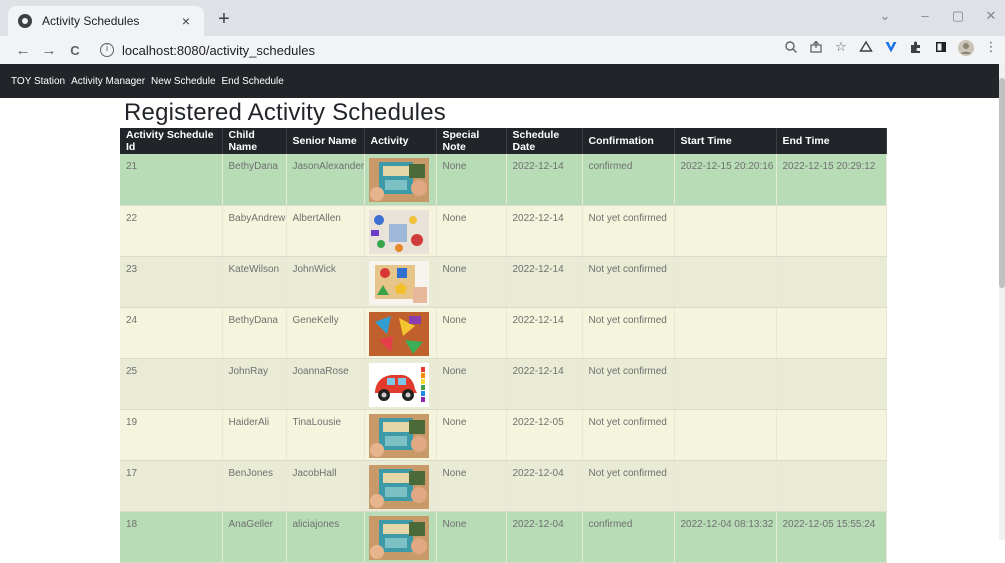 The width and height of the screenshot is (1005, 563). I want to click on close-window-icon: ✕, so click(991, 16).